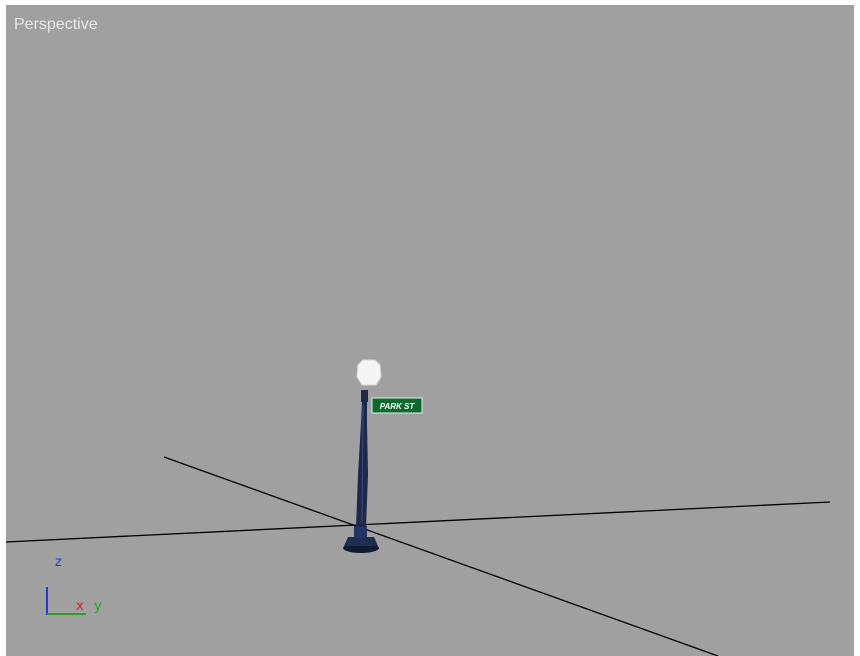  I want to click on world-axis-x-line, so click(418, 522).